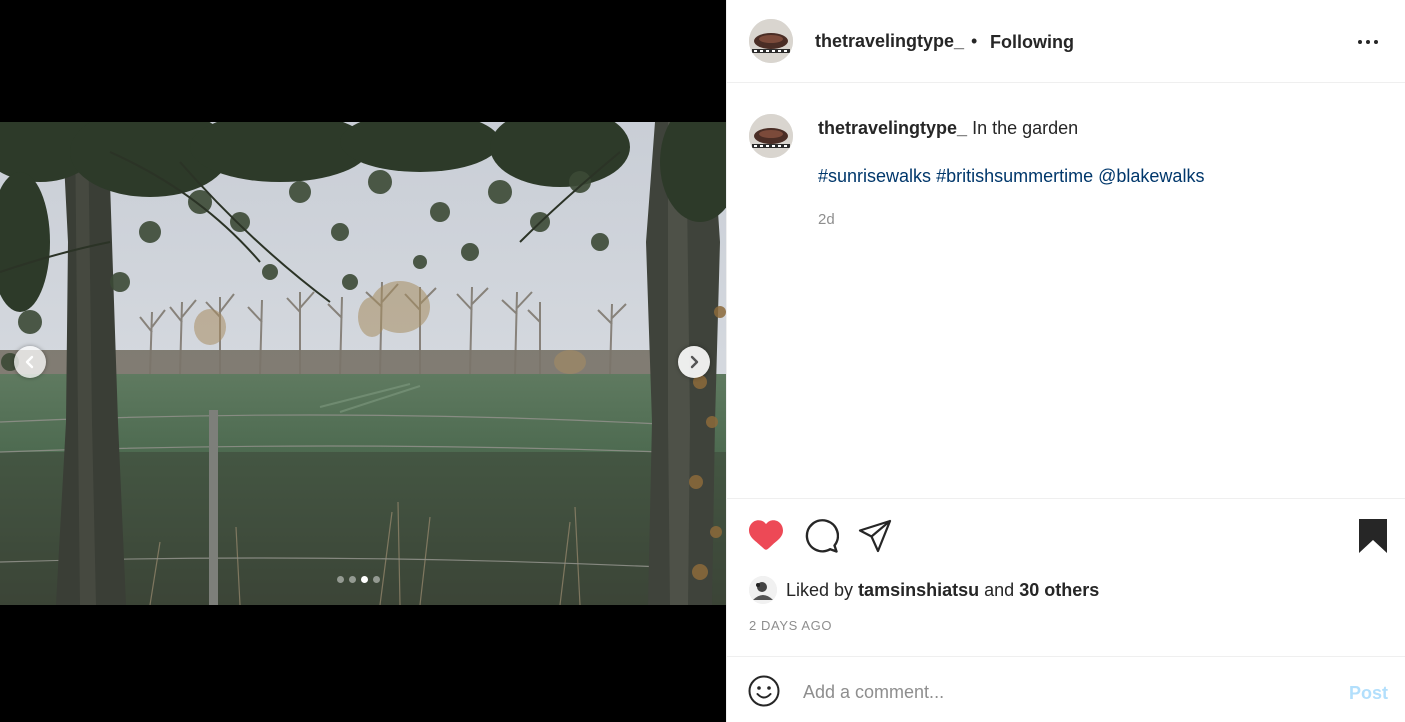  What do you see at coordinates (791, 625) in the screenshot?
I see `post-date: 2 DAYS AGO` at bounding box center [791, 625].